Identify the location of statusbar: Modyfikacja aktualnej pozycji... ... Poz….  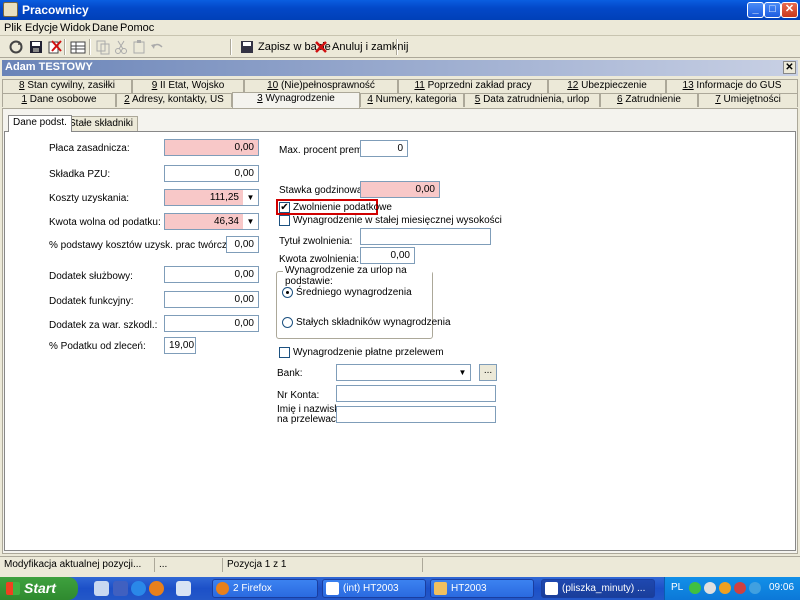
(400, 564).